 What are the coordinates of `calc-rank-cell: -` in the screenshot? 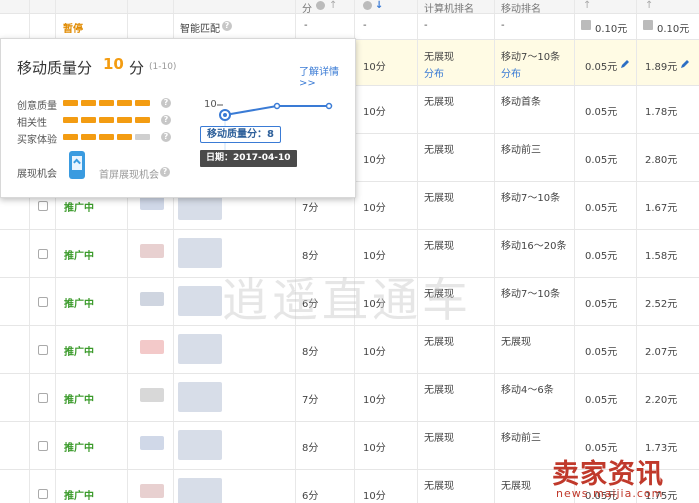 It's located at (426, 25).